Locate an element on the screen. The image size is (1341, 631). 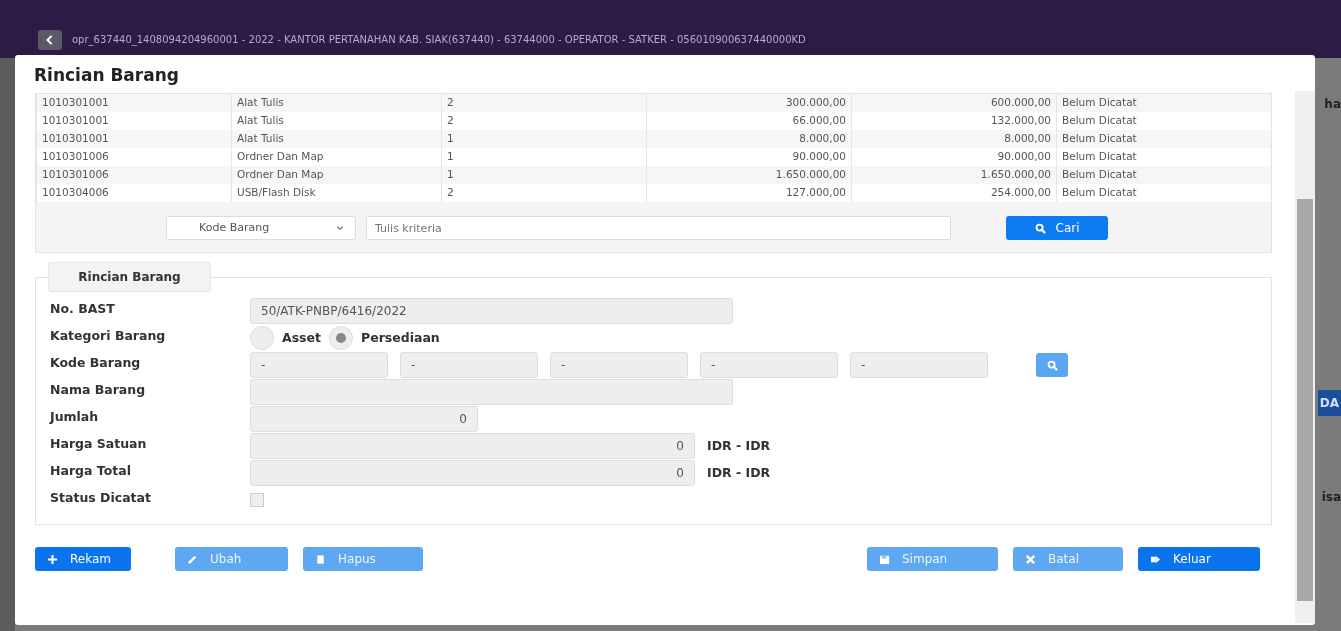
chevron-left-icon is located at coordinates (50, 40).